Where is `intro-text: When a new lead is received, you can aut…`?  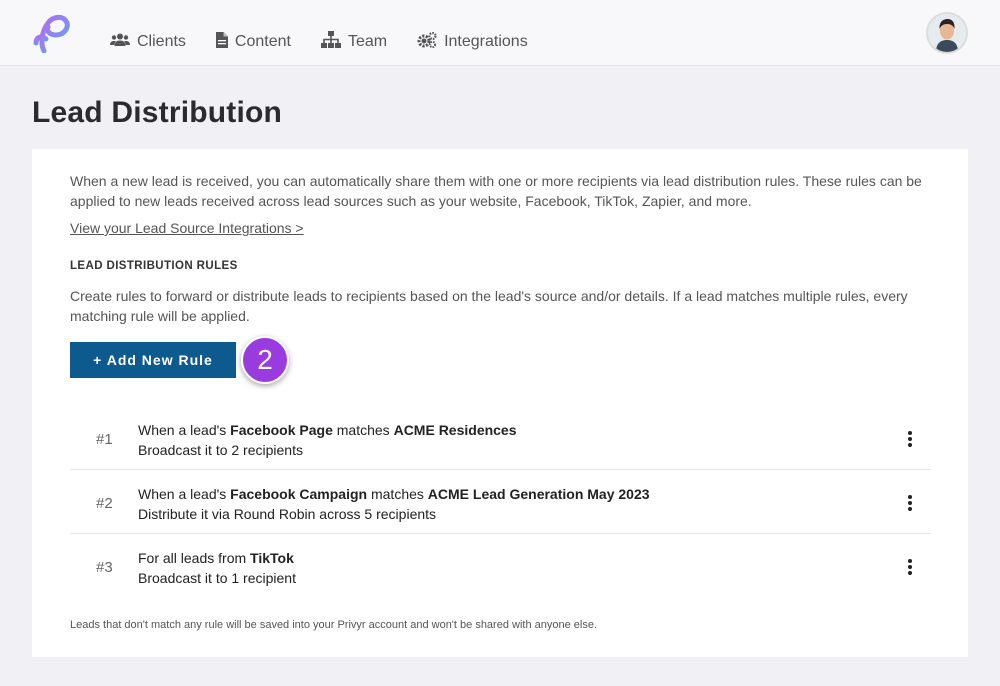
intro-text: When a new lead is received, you can aut… is located at coordinates (496, 191).